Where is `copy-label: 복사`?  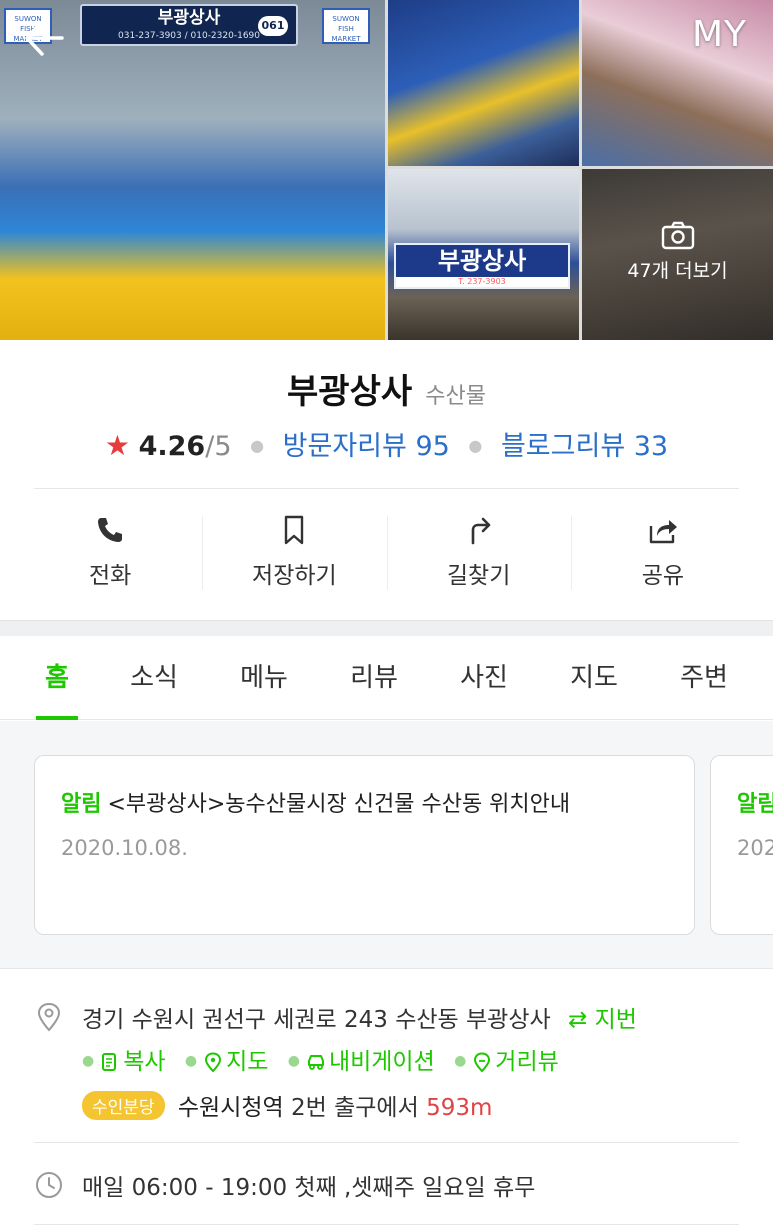
copy-label: 복사 is located at coordinates (144, 1062).